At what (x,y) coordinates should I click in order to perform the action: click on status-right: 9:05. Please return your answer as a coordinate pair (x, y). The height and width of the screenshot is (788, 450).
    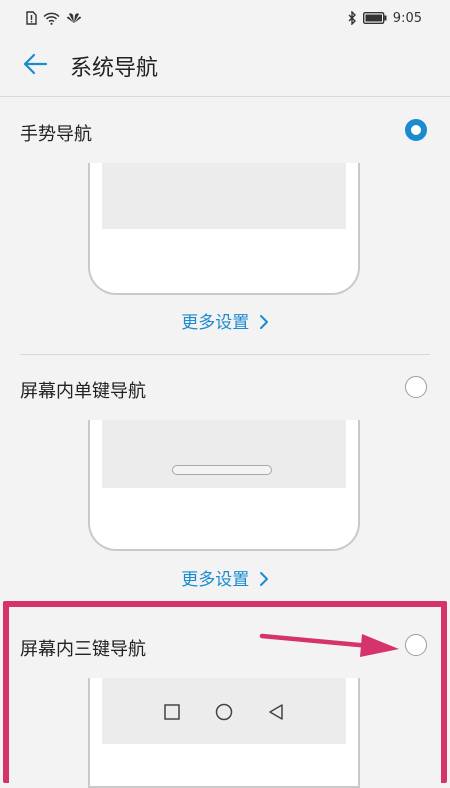
    Looking at the image, I should click on (385, 18).